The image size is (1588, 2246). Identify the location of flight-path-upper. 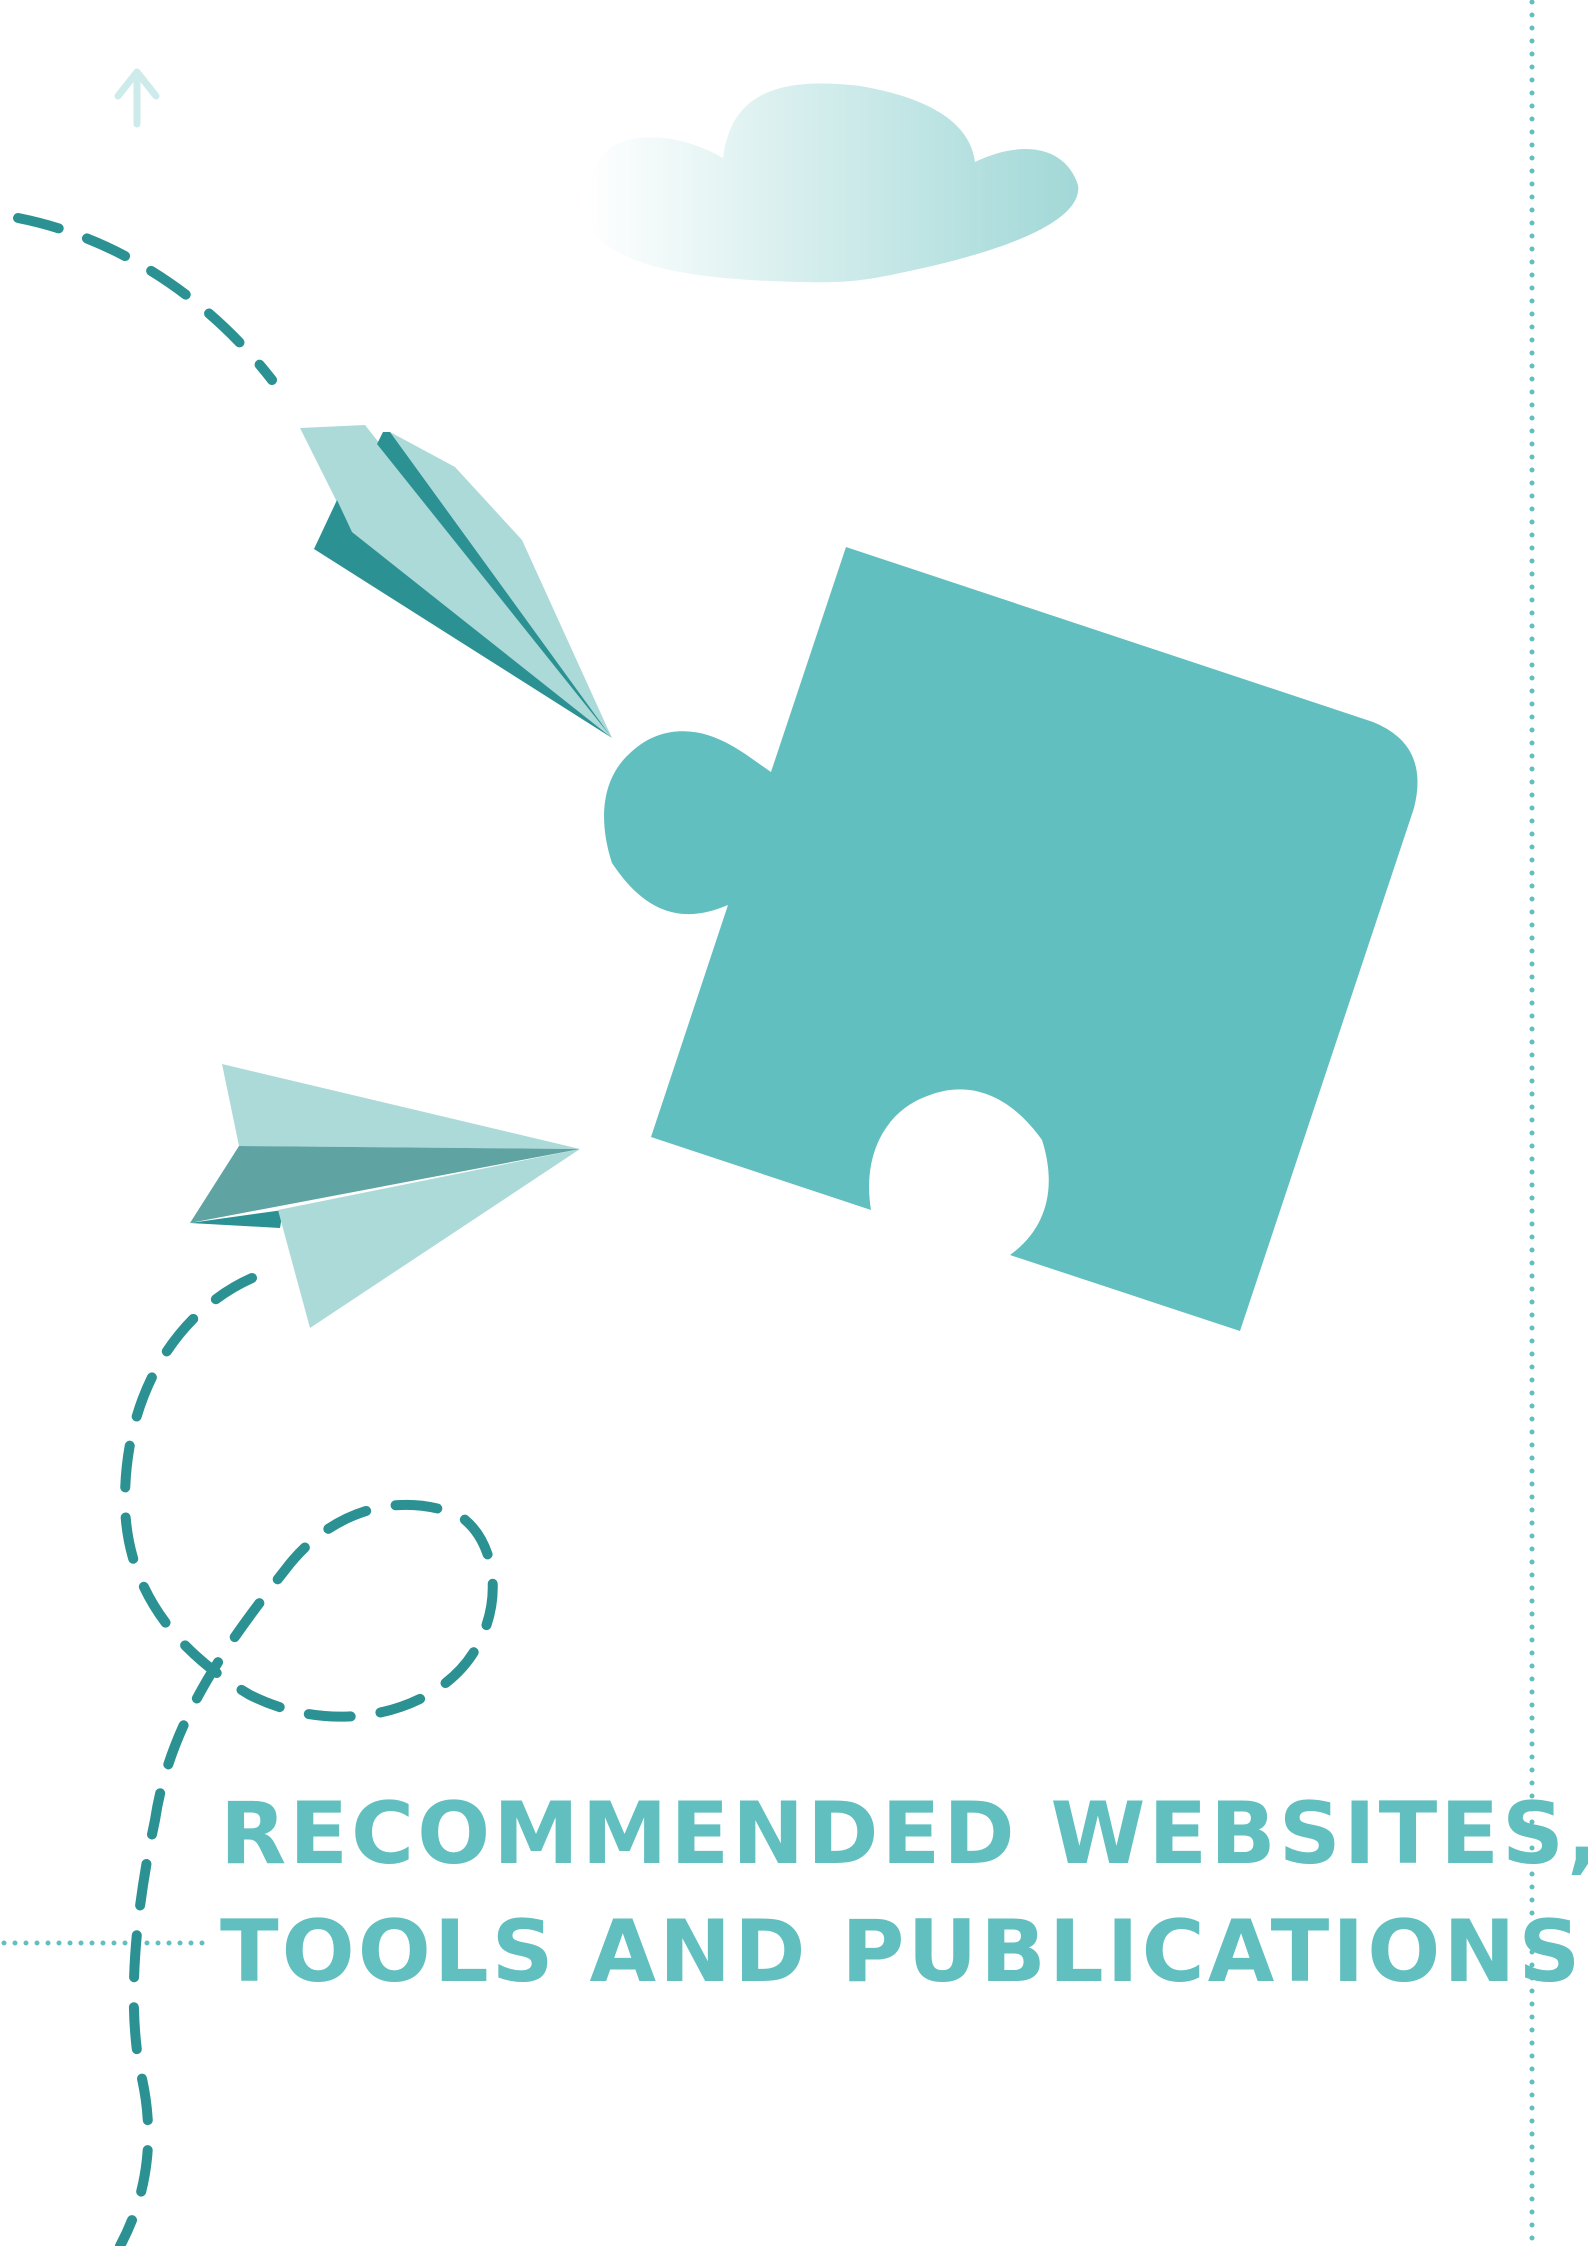
(145, 299).